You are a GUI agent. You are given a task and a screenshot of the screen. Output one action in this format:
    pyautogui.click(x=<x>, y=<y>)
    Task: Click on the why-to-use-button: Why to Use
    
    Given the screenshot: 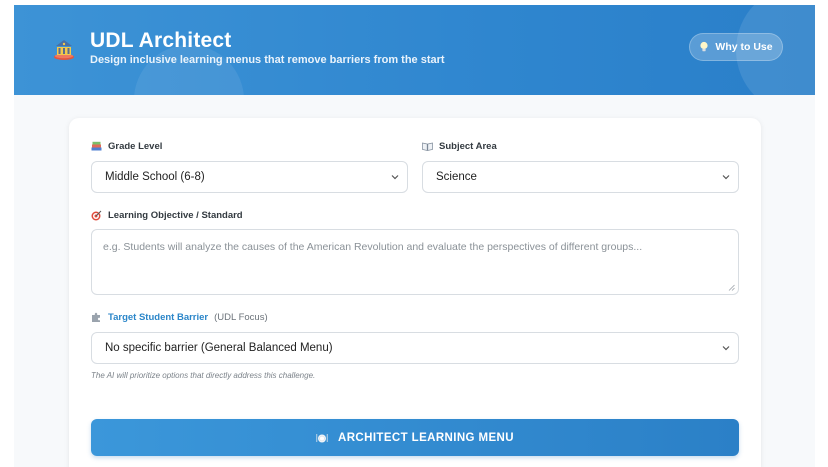 What is the action you would take?
    pyautogui.click(x=736, y=47)
    